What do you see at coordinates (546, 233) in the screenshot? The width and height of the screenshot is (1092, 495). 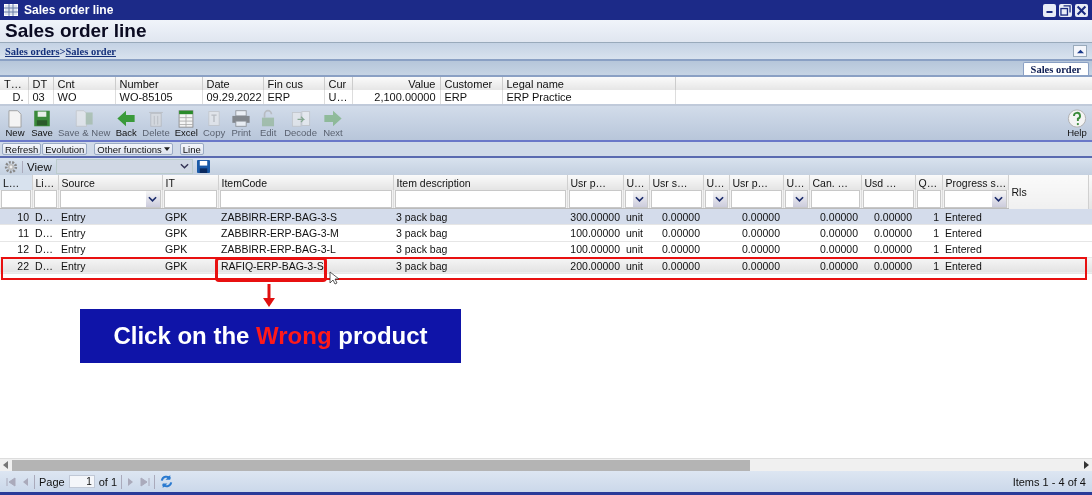 I see `table-row: 11 D… Entry GPK ZABBIRR-ERP-BAG-3-M 3 pack bag 100.00000 unit 0.00000 0.00000 0.00000 0.00000 1 Entered` at bounding box center [546, 233].